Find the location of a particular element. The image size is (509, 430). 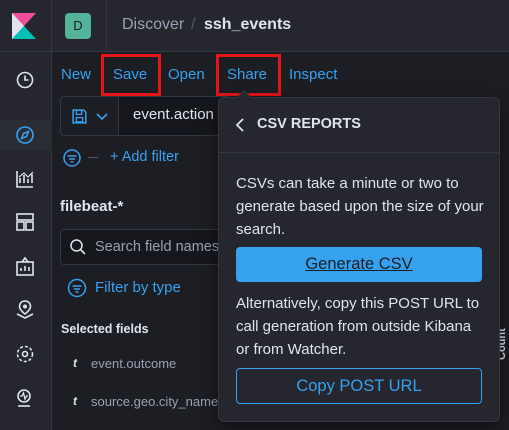

filter-by-type-icon is located at coordinates (77, 288).